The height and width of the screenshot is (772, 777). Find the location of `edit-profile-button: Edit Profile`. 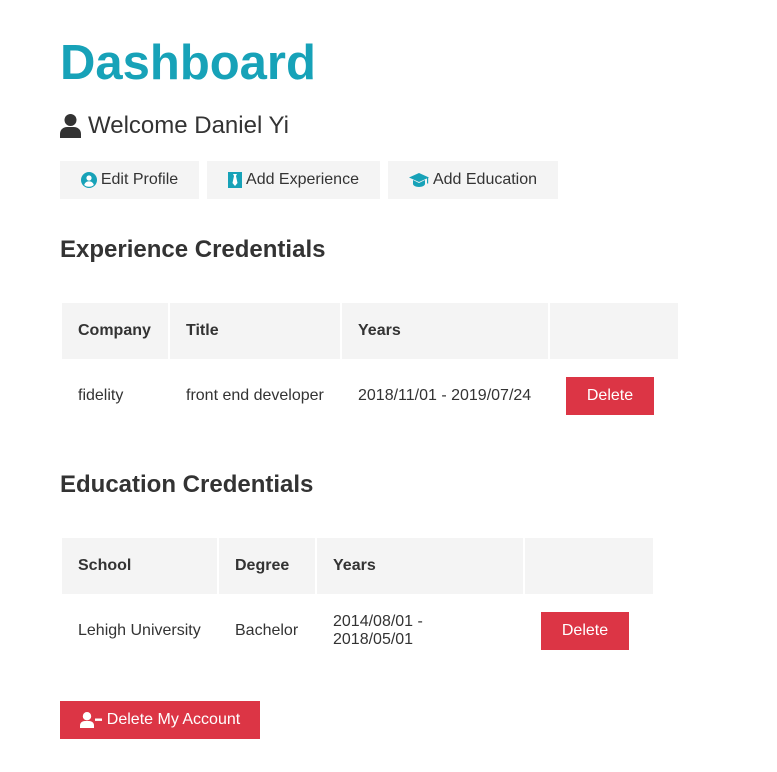

edit-profile-button: Edit Profile is located at coordinates (129, 180).